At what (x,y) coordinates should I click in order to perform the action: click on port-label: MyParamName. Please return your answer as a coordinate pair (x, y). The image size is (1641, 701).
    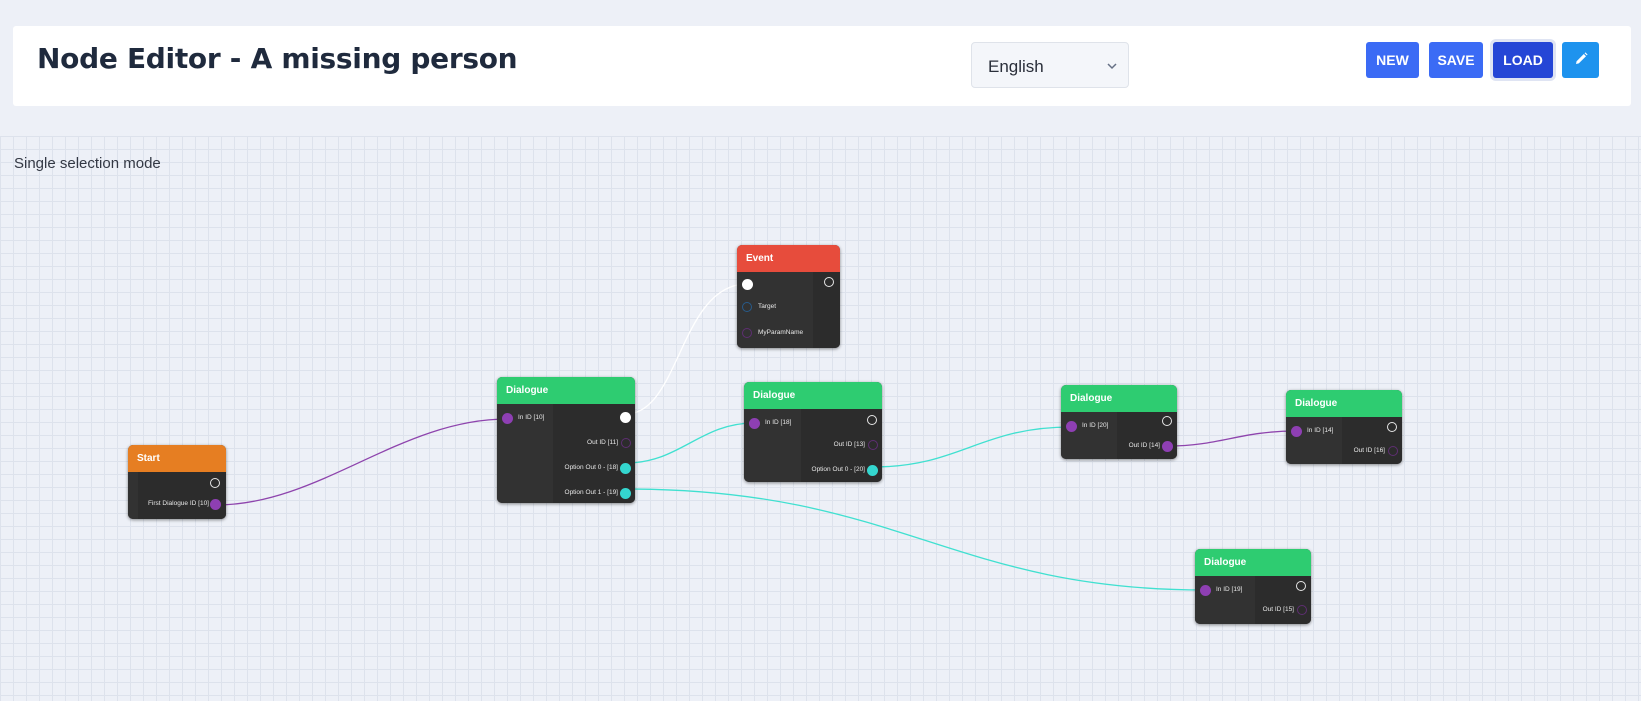
    Looking at the image, I should click on (781, 332).